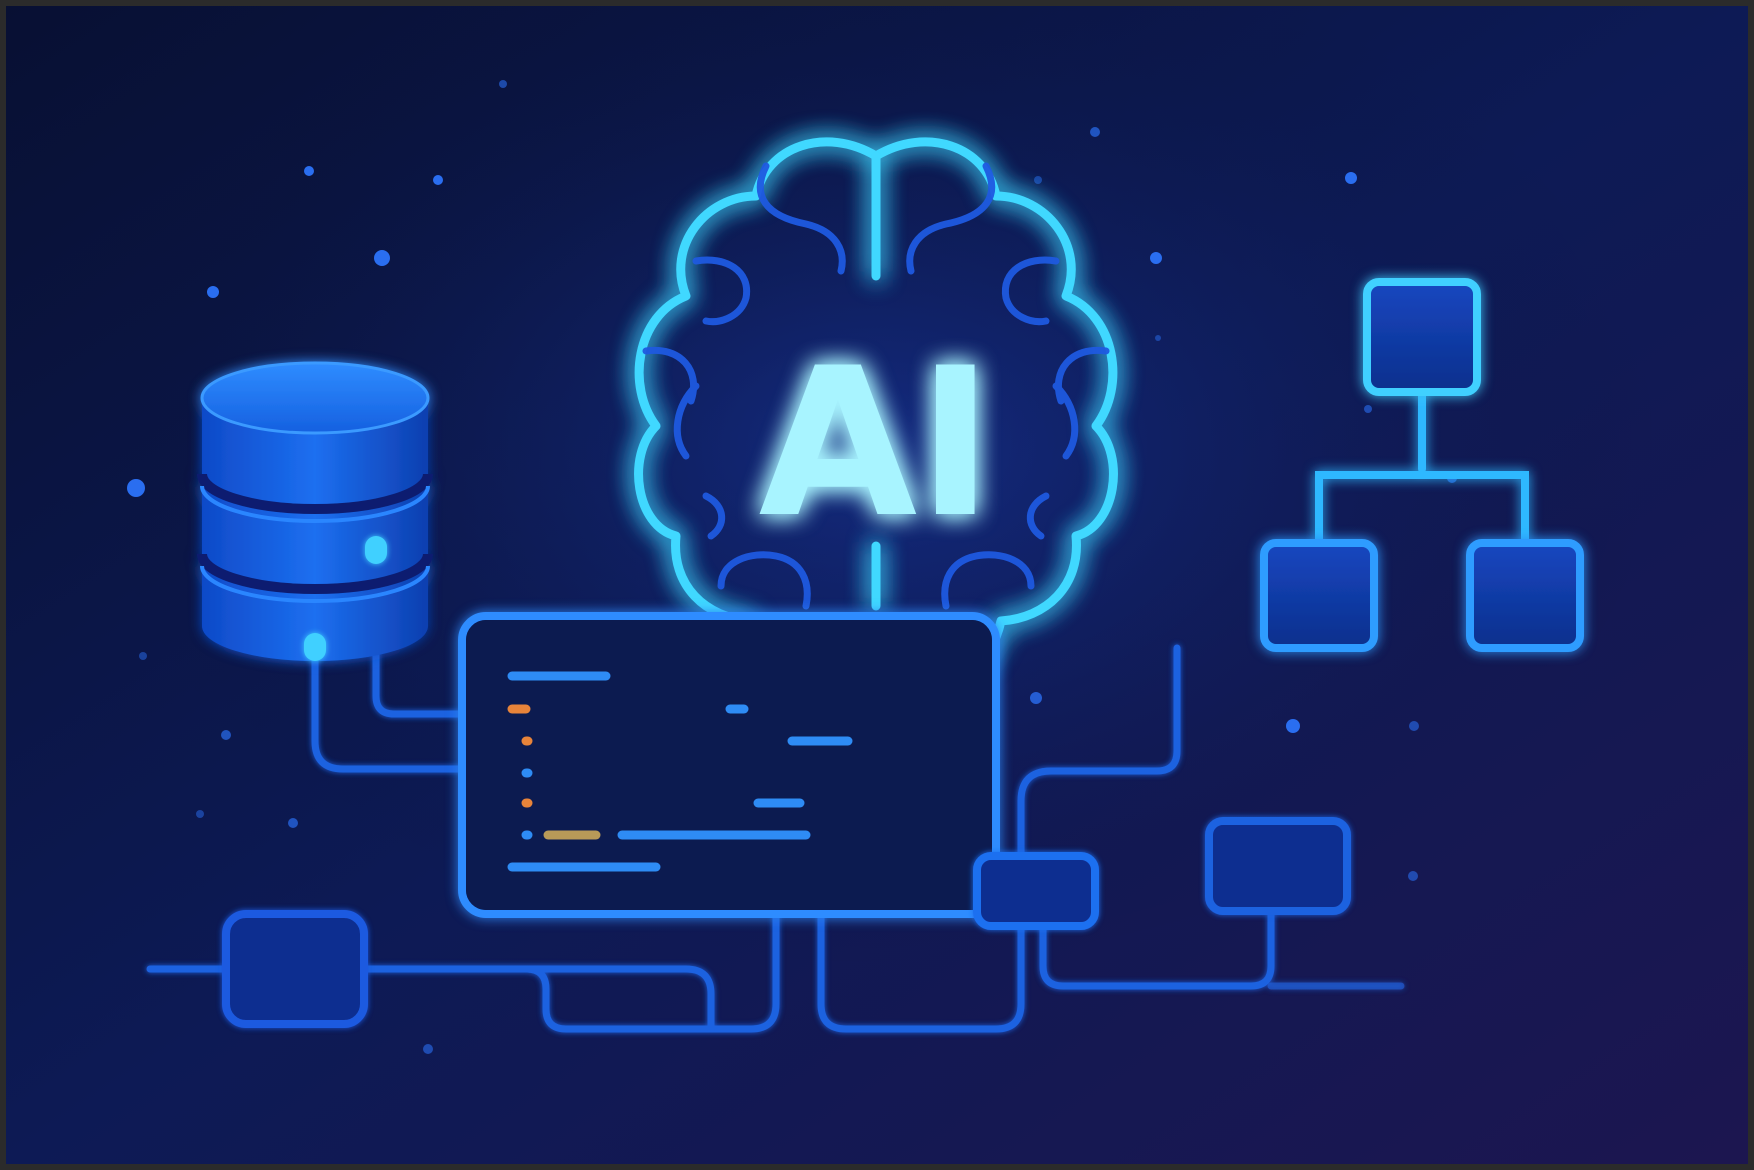 The height and width of the screenshot is (1170, 1754). I want to click on svg-text: AI, so click(876, 444).